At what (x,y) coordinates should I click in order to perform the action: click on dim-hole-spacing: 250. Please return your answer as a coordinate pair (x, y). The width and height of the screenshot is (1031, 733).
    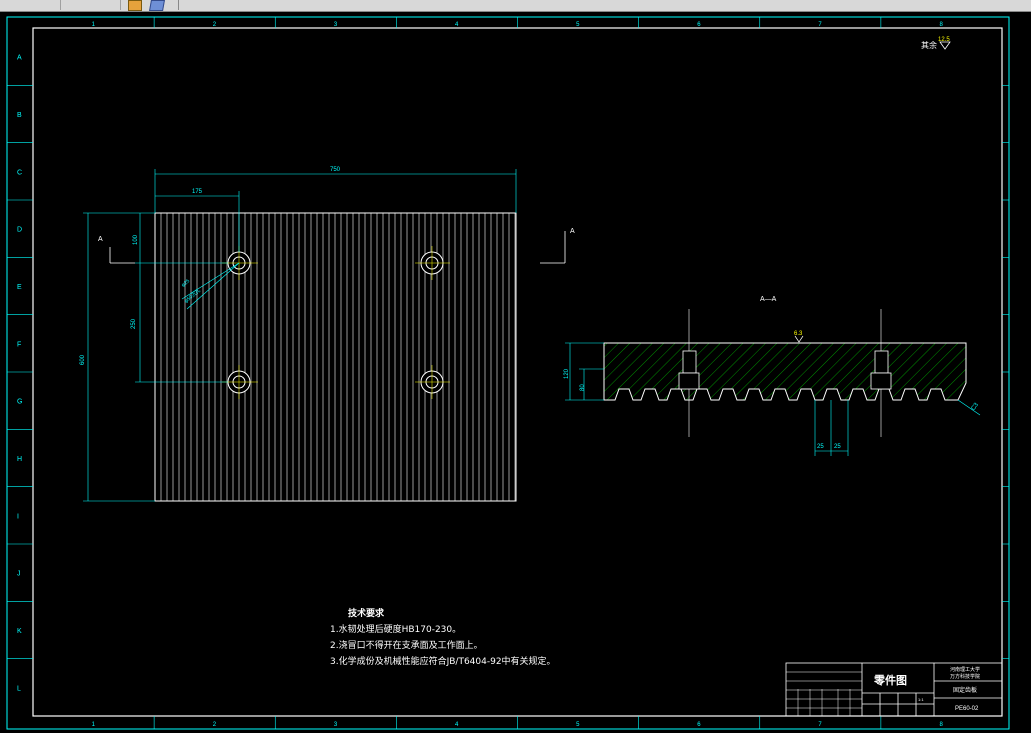
    Looking at the image, I should click on (134, 323).